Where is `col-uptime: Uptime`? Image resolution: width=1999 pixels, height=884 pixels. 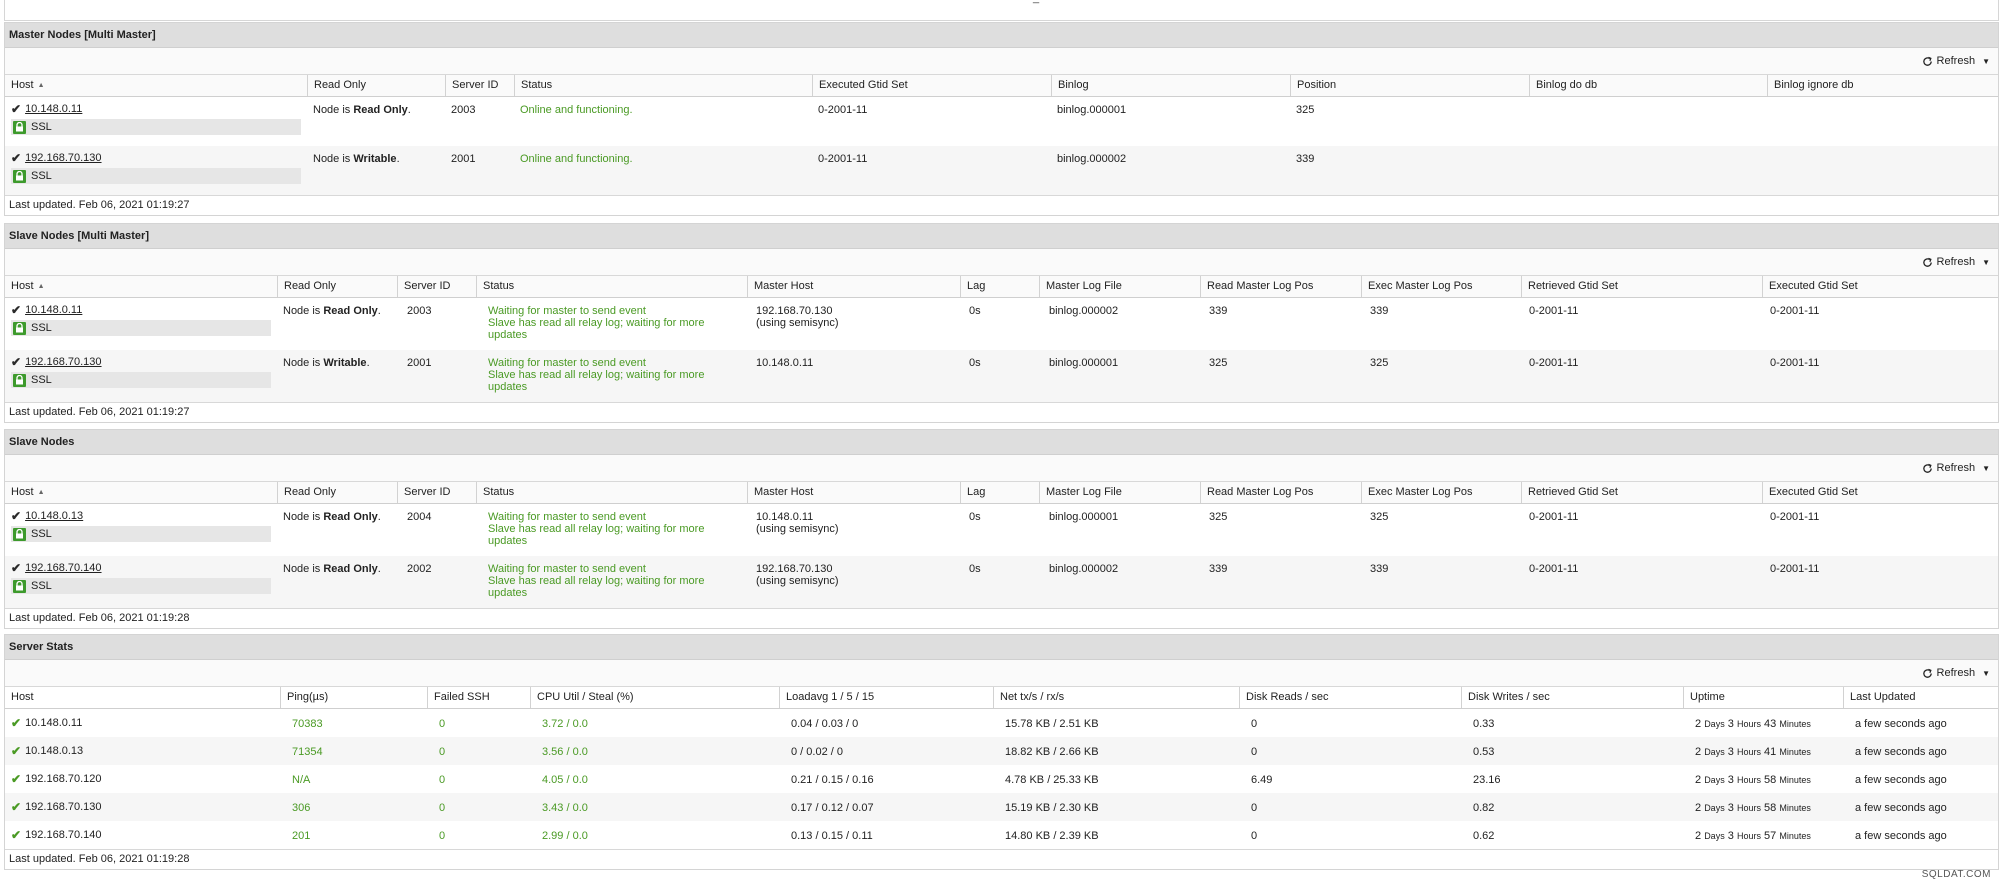 col-uptime: Uptime is located at coordinates (1763, 697).